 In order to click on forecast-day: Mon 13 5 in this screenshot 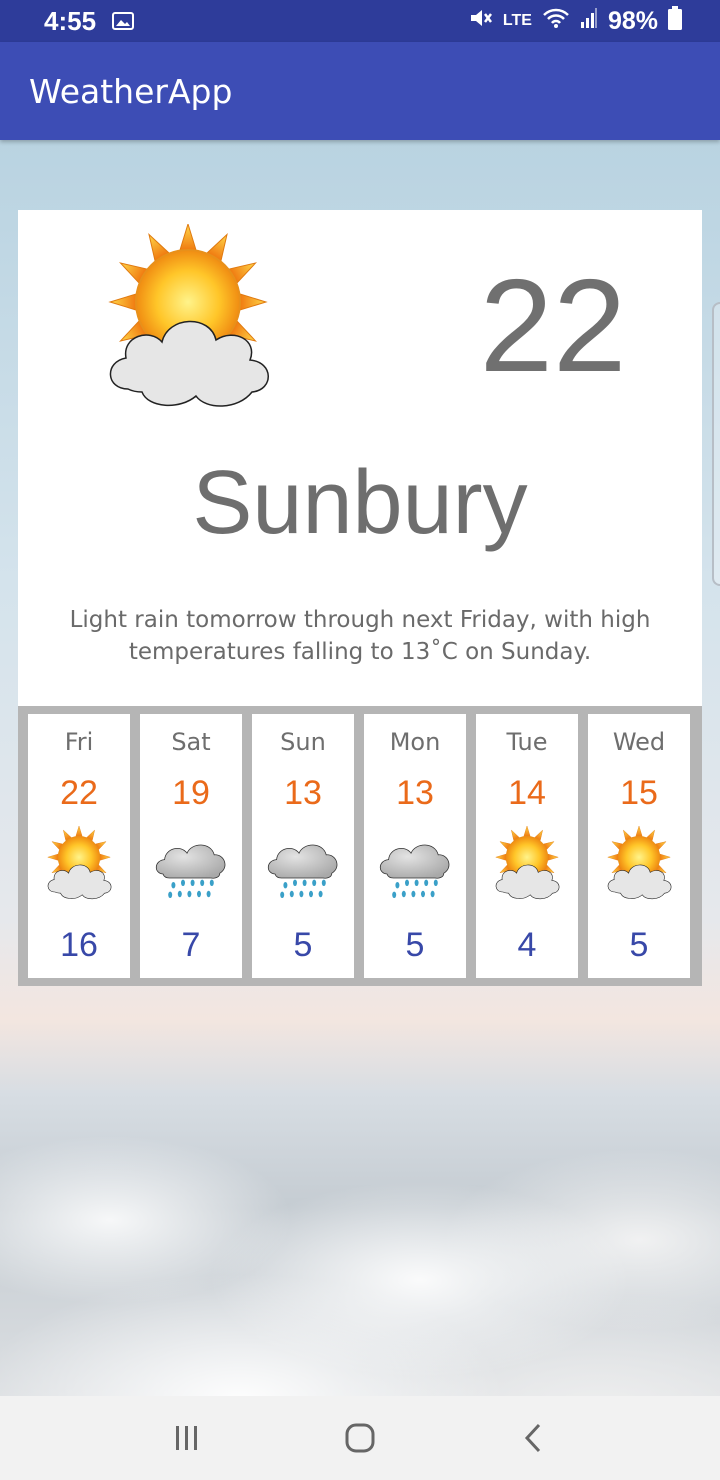, I will do `click(415, 846)`.